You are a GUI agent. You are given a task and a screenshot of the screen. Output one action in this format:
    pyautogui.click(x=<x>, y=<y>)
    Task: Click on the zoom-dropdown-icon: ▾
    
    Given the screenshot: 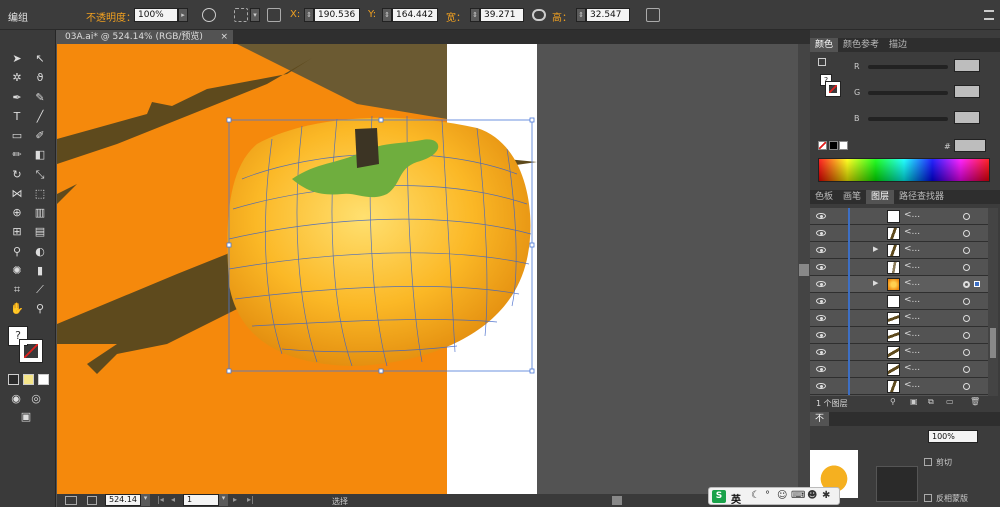 What is the action you would take?
    pyautogui.click(x=145, y=500)
    